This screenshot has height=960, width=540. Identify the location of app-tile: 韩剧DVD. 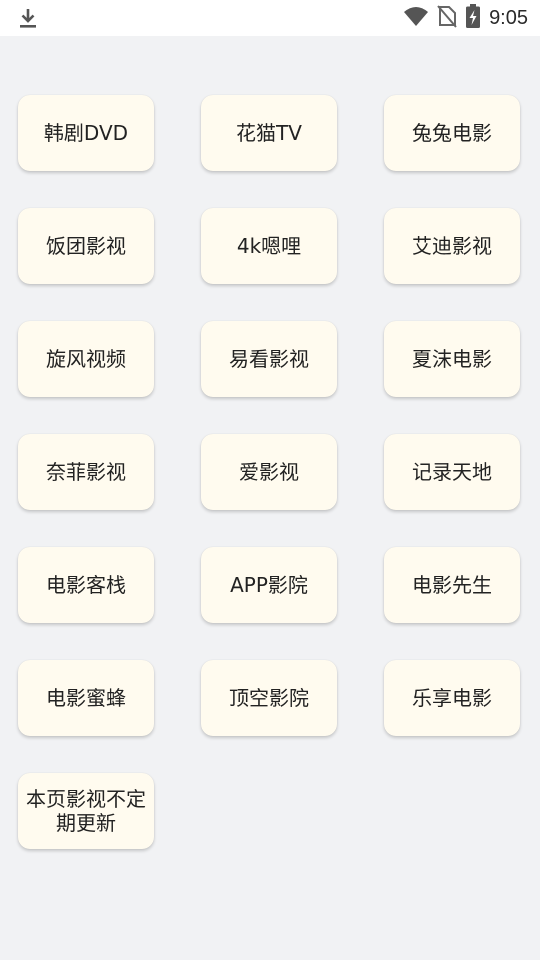
(86, 133).